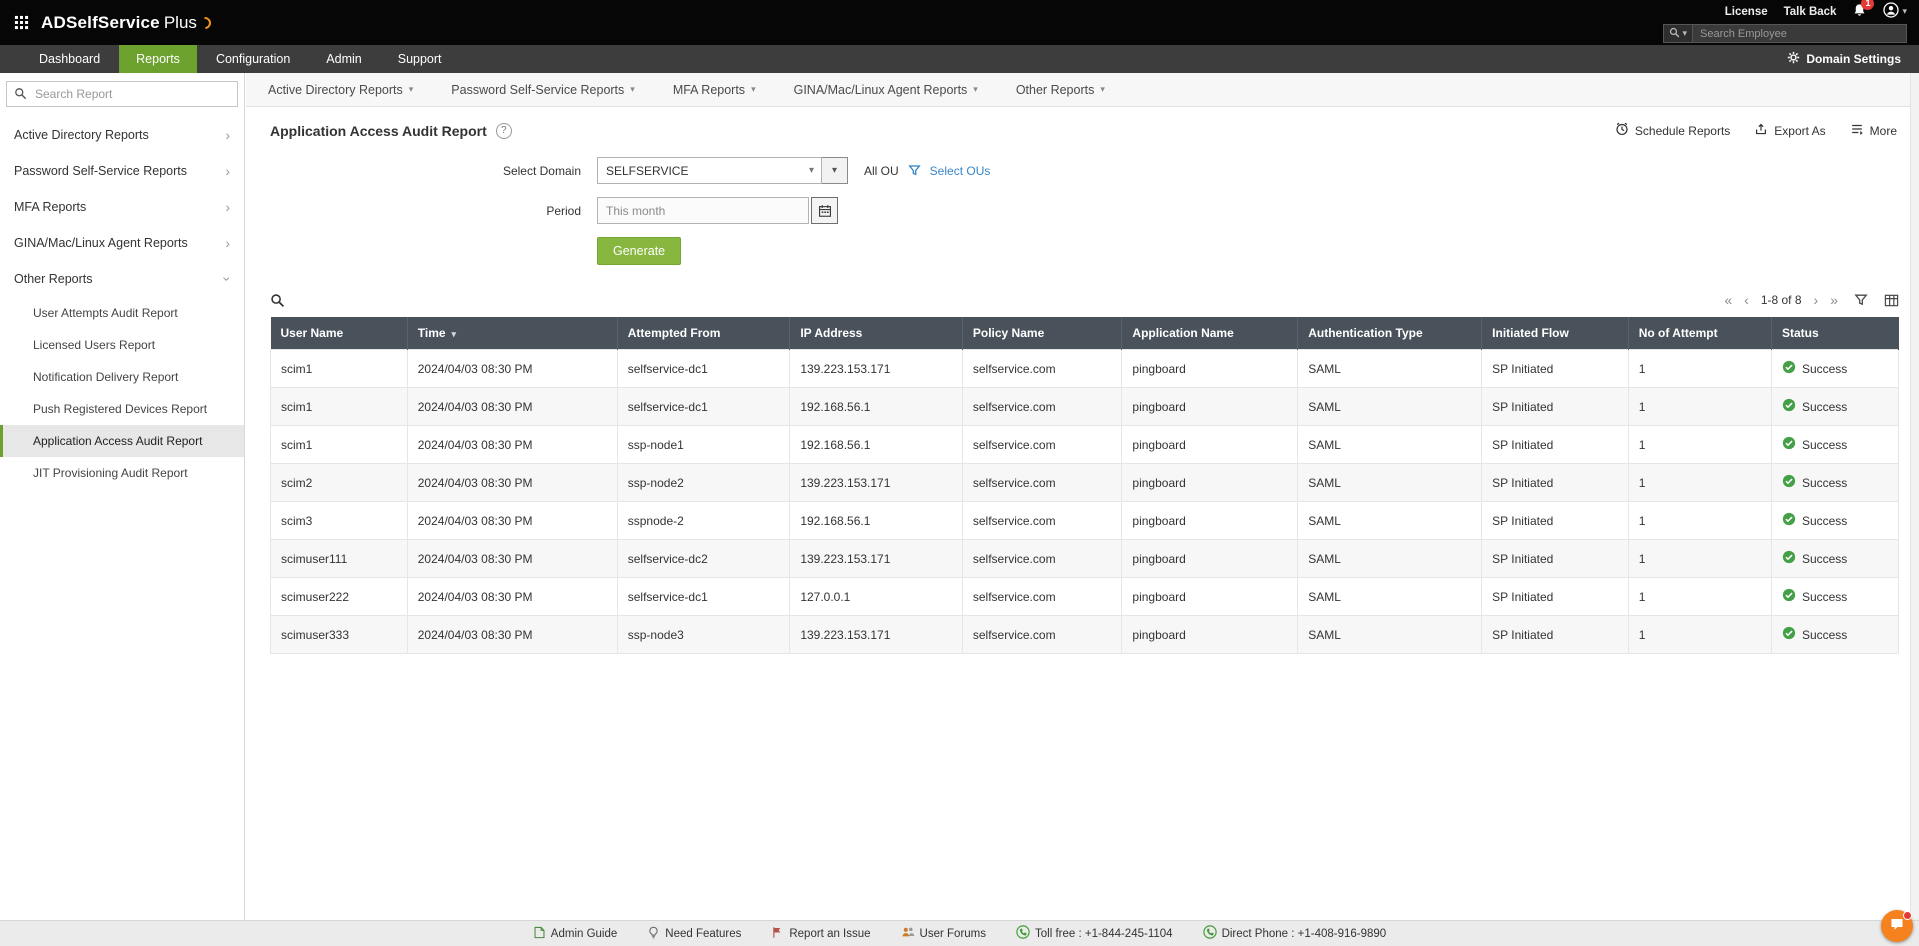  Describe the element at coordinates (1672, 130) in the screenshot. I see `schedule-reports-button: Schedule Reports` at that location.